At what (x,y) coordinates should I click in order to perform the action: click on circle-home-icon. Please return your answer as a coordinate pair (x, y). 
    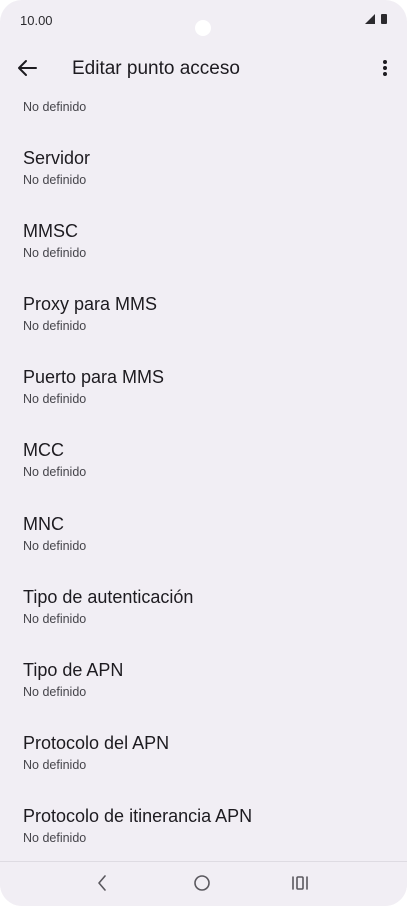
    Looking at the image, I should click on (202, 883).